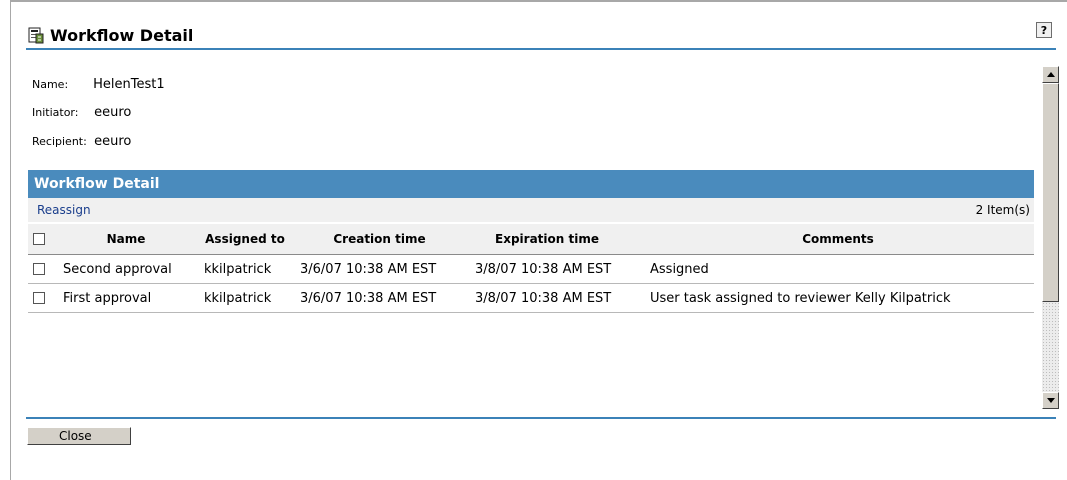  I want to click on name-value: HelenTest1, so click(129, 84).